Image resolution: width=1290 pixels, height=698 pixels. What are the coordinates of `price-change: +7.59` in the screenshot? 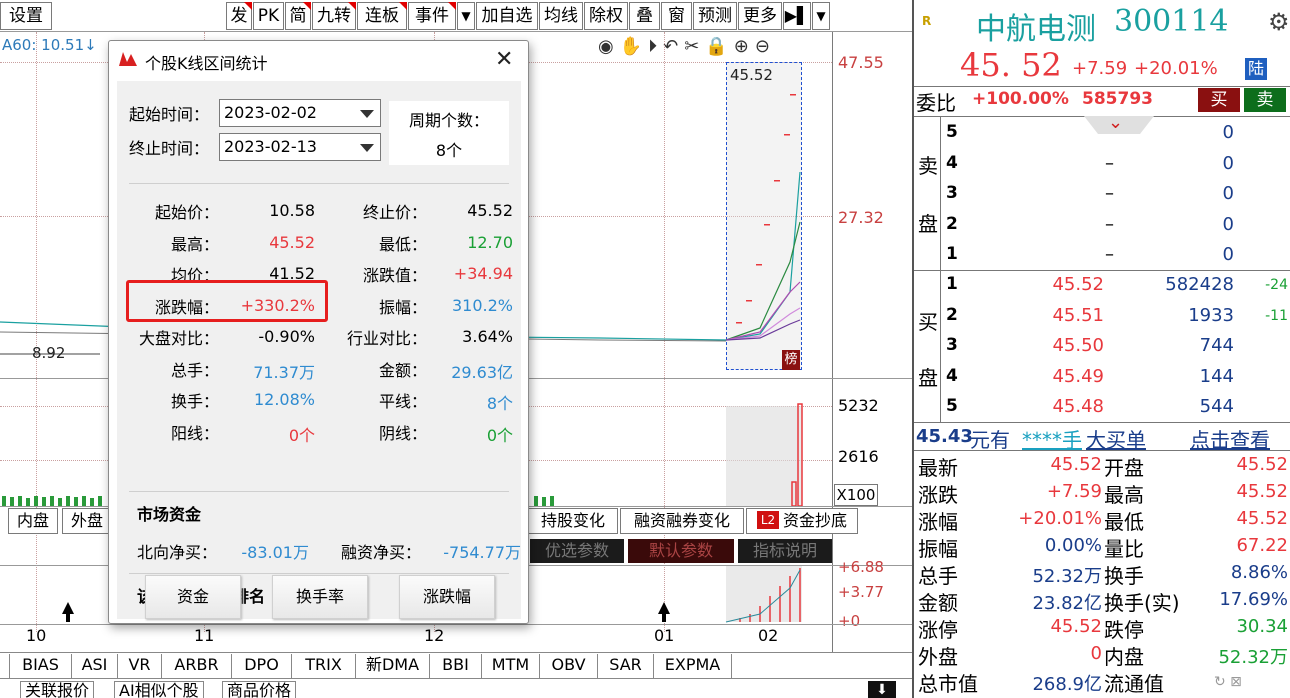 It's located at (1100, 68).